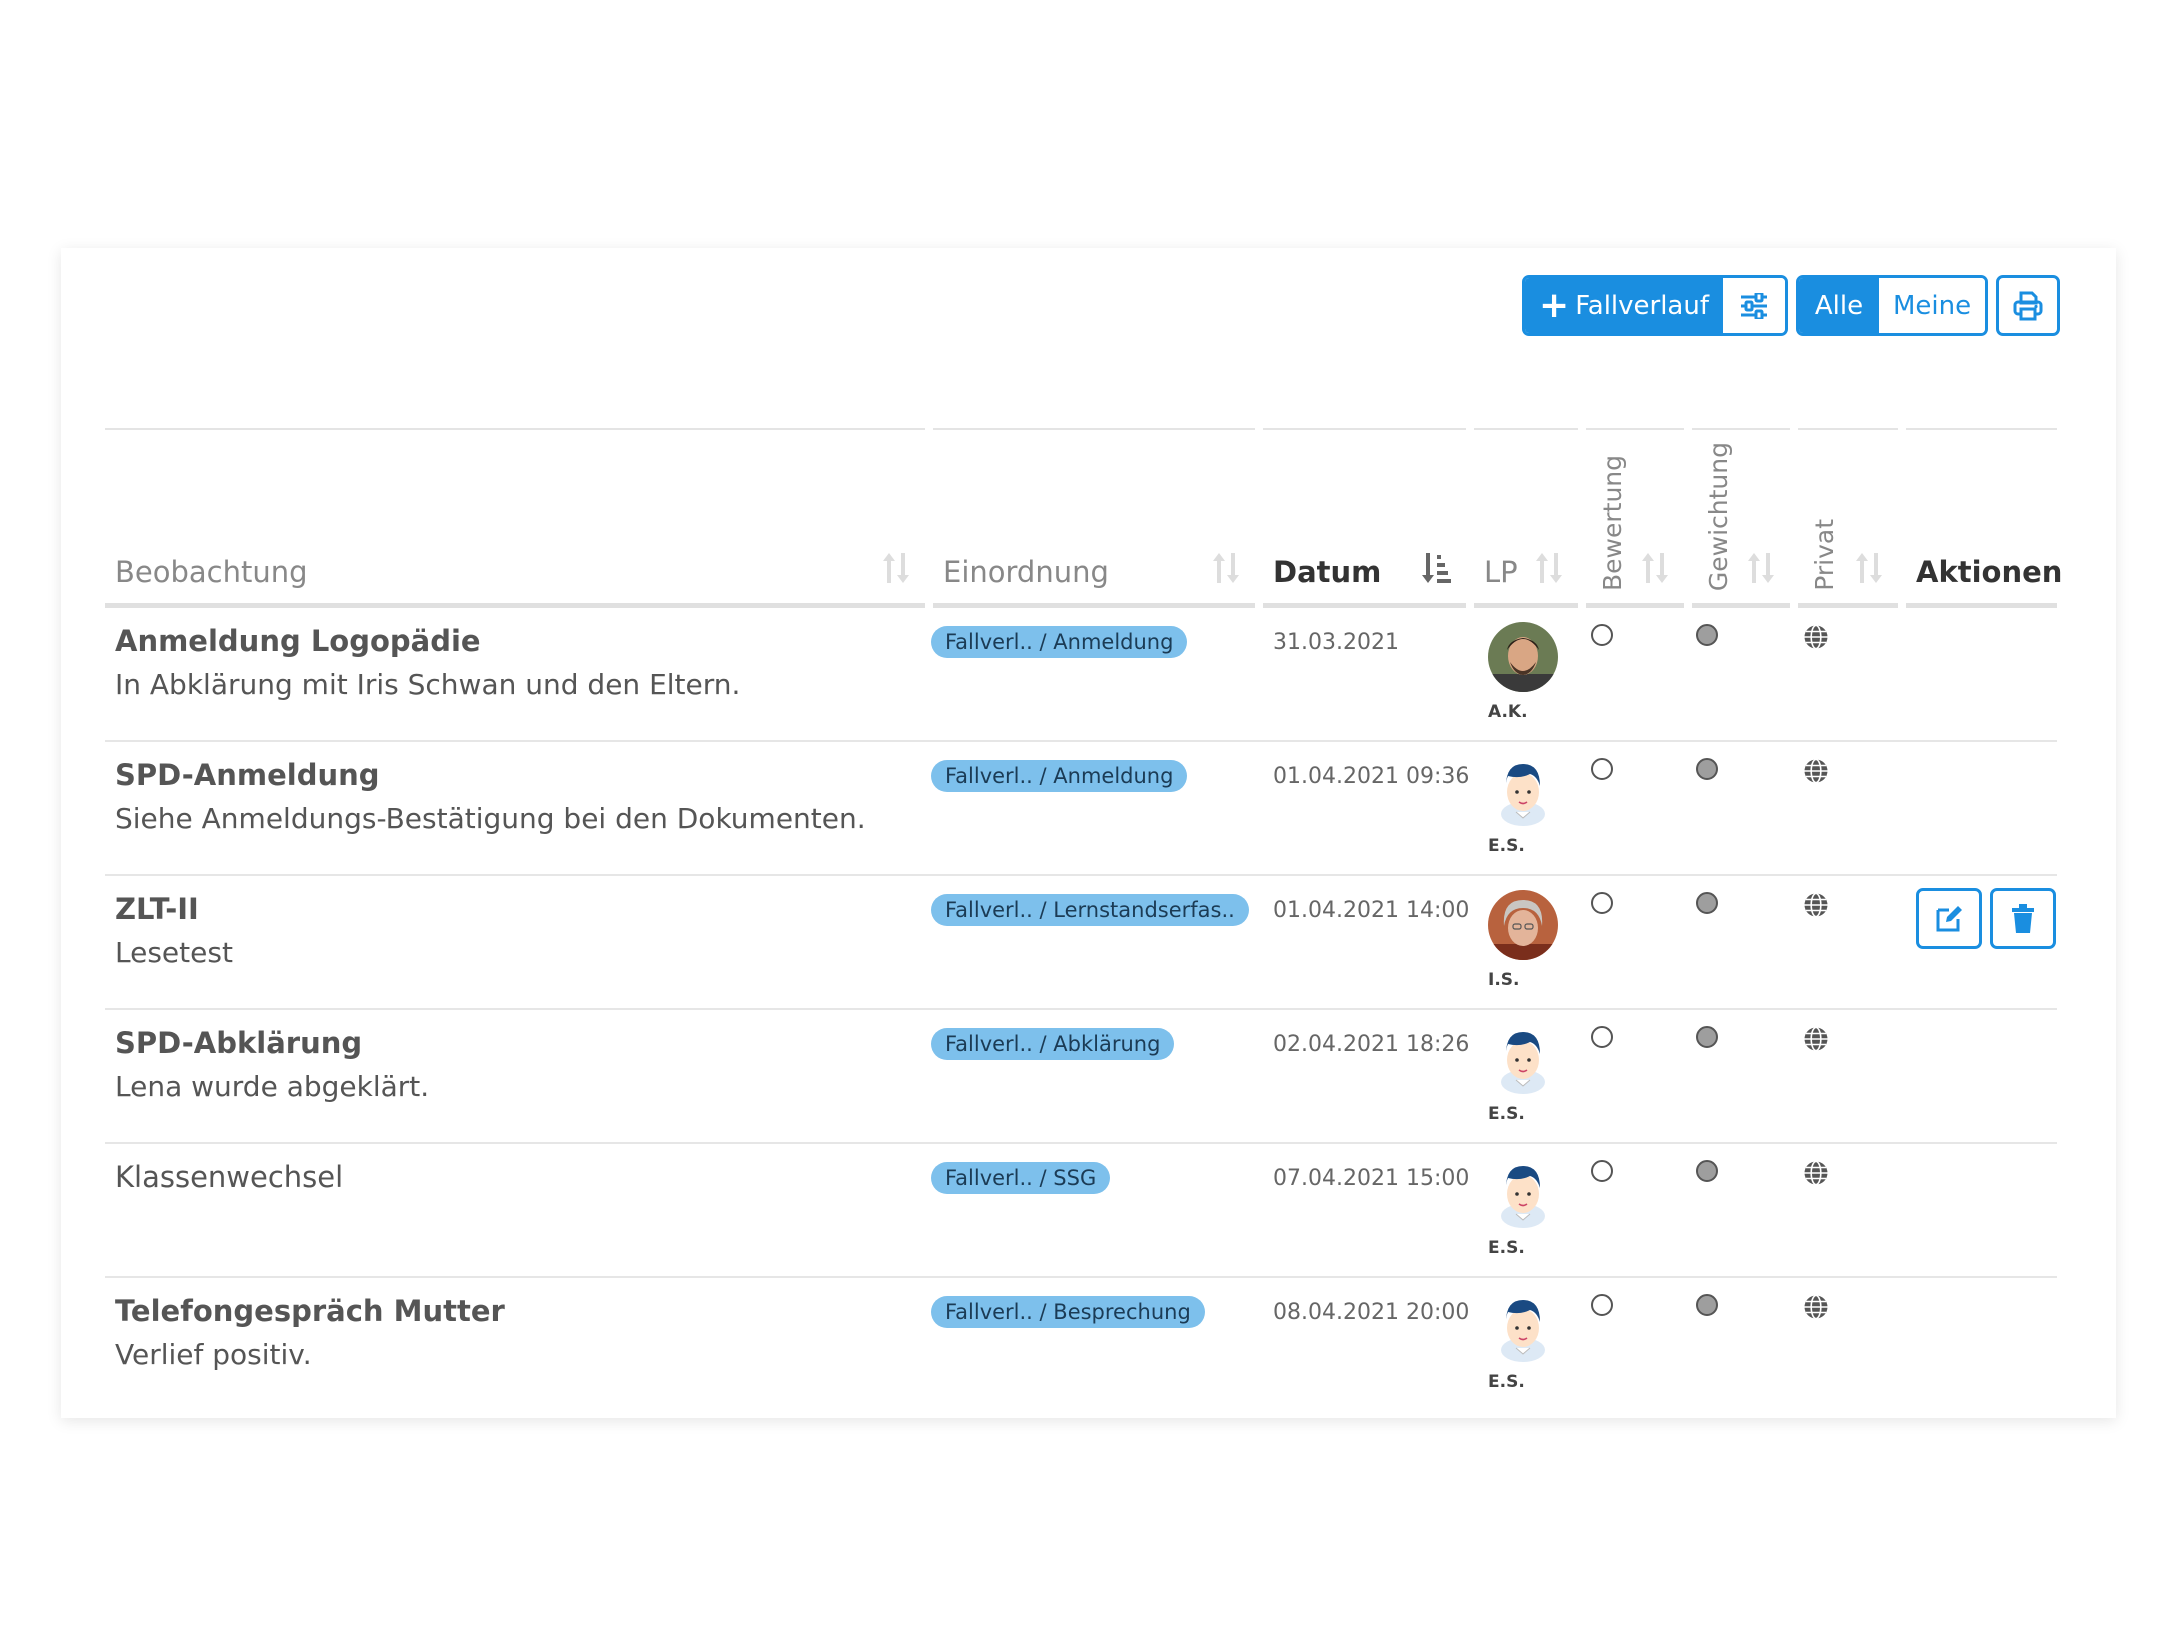 This screenshot has height=1650, width=2160. I want to click on add-fallverlauf-button: + Fallverlauf, so click(1624, 305).